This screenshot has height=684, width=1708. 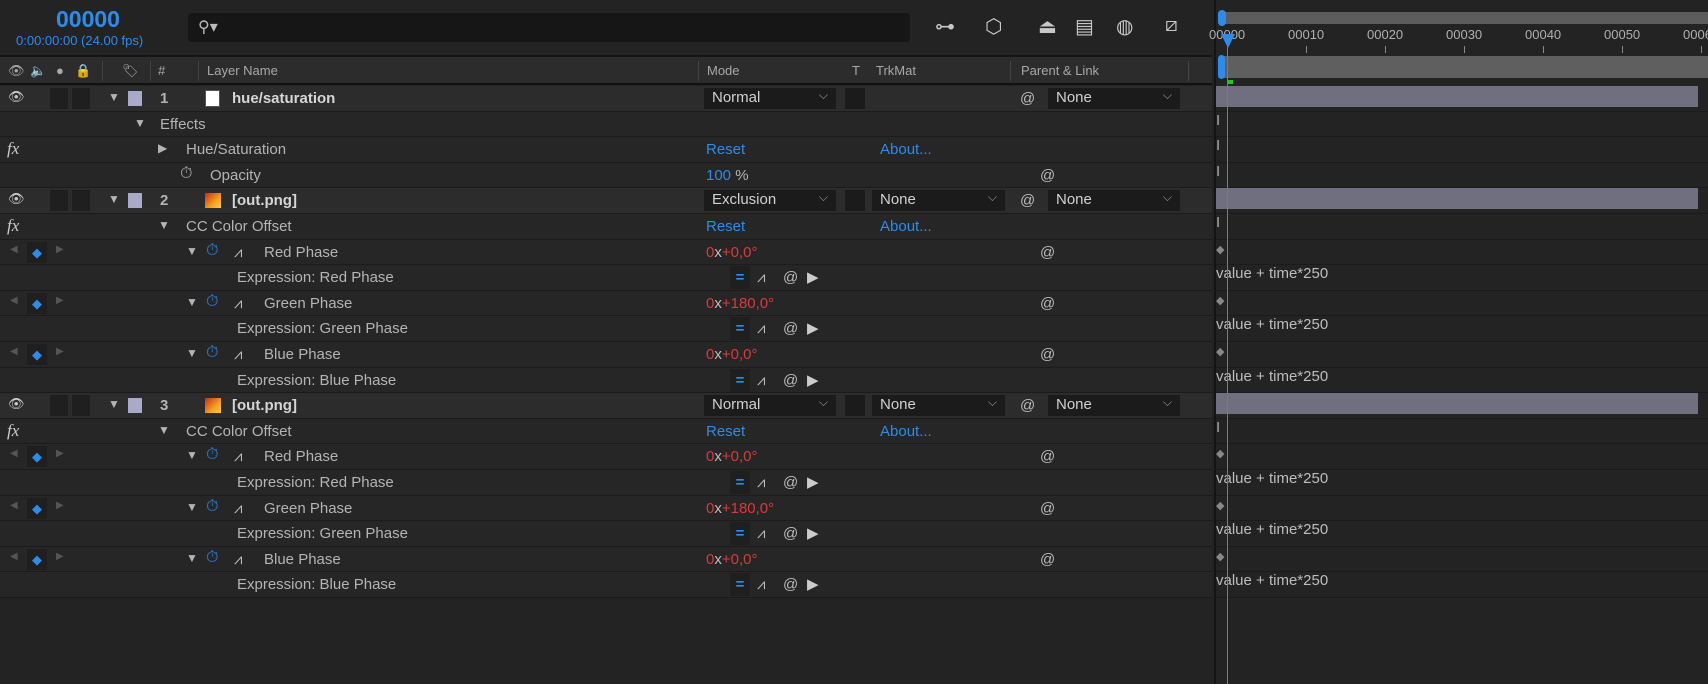 What do you see at coordinates (606, 585) in the screenshot?
I see `expr-row: Expression: Blue Phase = ⩘ @ ▶` at bounding box center [606, 585].